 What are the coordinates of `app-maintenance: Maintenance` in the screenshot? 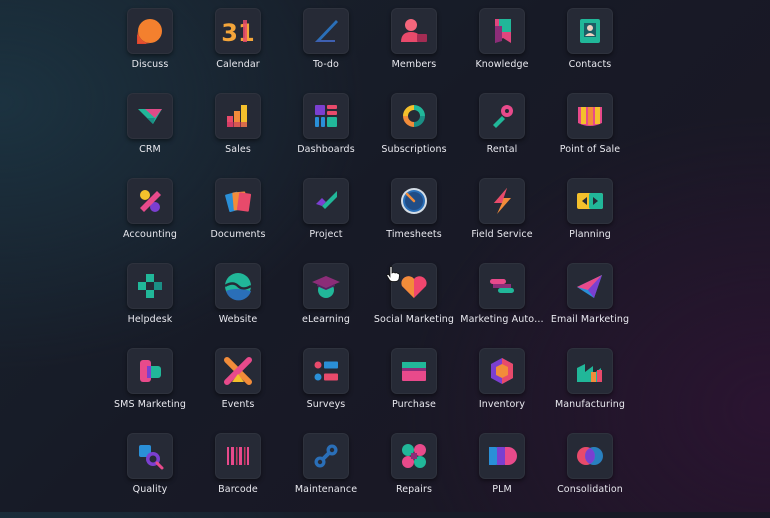 It's located at (326, 475).